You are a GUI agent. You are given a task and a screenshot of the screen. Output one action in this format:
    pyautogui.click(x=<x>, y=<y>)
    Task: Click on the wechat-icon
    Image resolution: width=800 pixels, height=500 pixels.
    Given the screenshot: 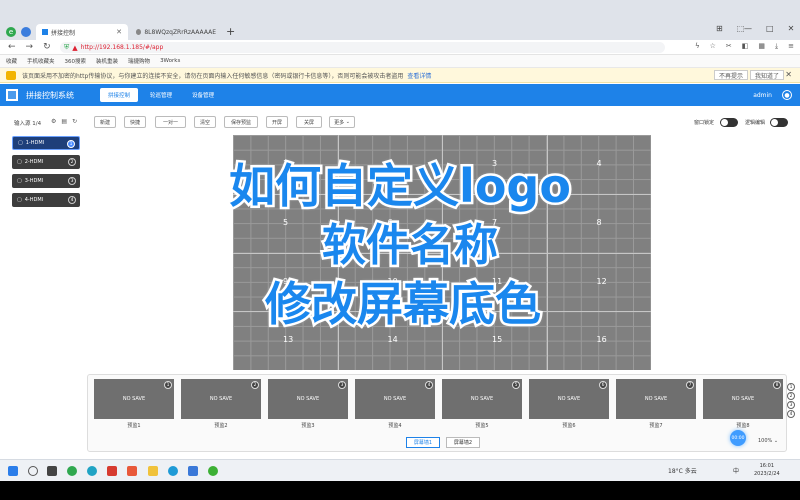 What is the action you would take?
    pyautogui.click(x=213, y=471)
    